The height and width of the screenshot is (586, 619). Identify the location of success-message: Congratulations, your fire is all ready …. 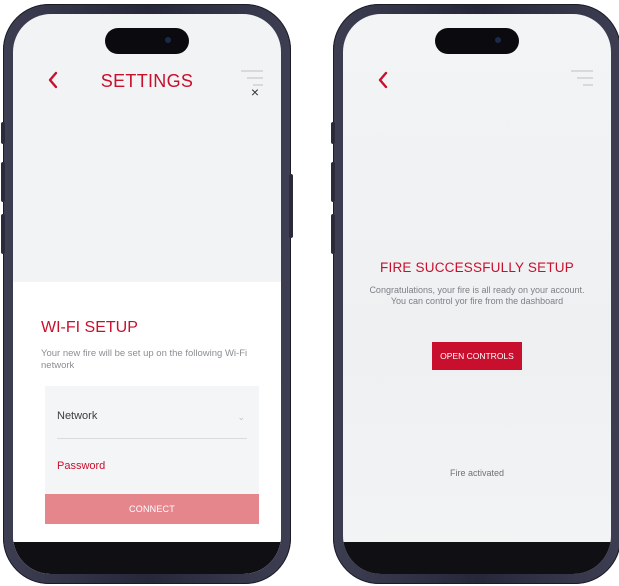
(477, 295).